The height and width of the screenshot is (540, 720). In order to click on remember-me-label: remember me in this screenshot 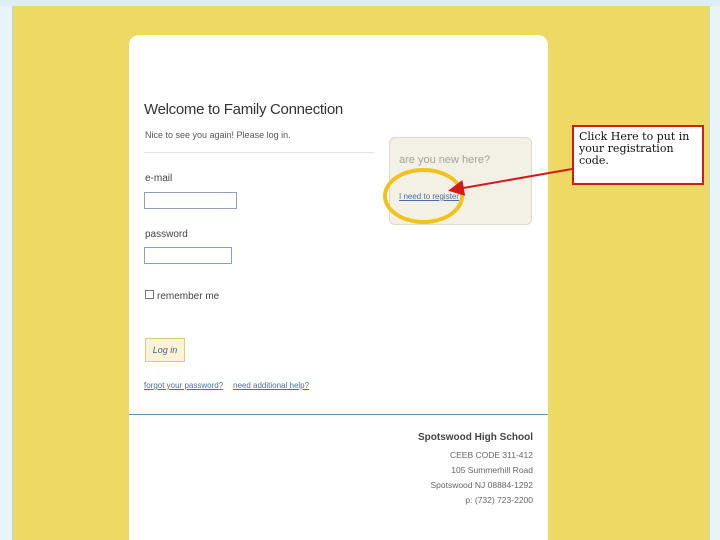, I will do `click(188, 296)`.